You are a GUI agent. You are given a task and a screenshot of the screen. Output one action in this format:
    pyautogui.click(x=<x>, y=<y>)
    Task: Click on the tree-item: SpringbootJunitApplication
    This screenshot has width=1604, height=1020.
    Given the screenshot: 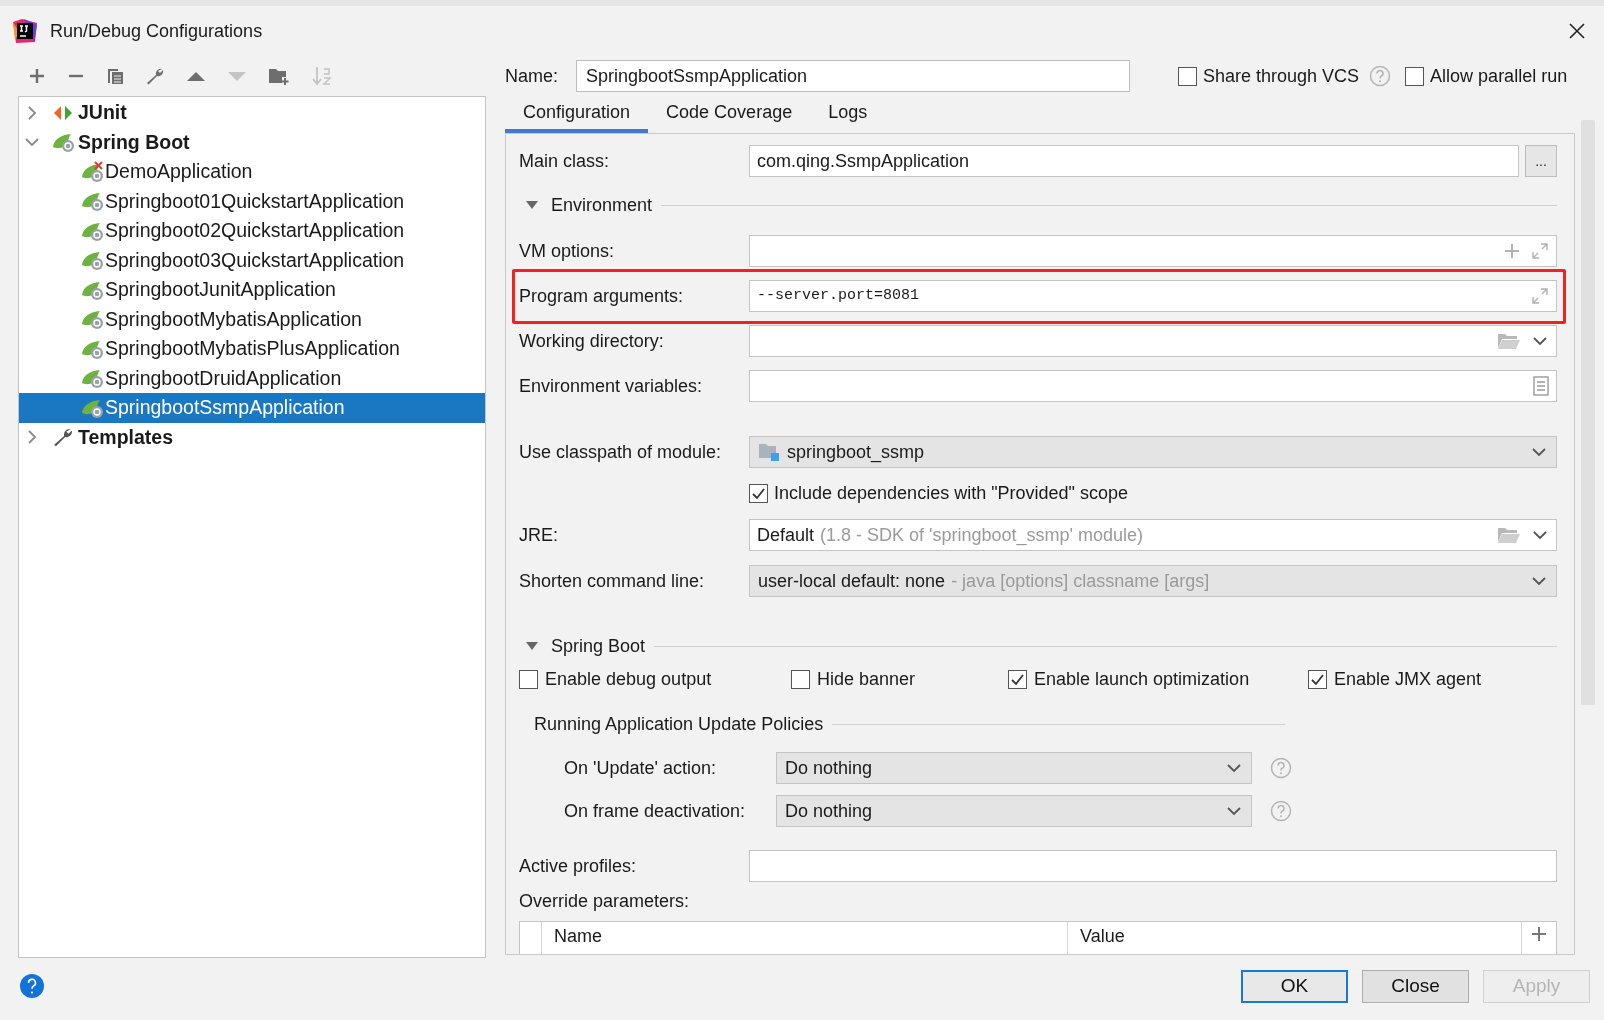 What is the action you would take?
    pyautogui.click(x=252, y=290)
    